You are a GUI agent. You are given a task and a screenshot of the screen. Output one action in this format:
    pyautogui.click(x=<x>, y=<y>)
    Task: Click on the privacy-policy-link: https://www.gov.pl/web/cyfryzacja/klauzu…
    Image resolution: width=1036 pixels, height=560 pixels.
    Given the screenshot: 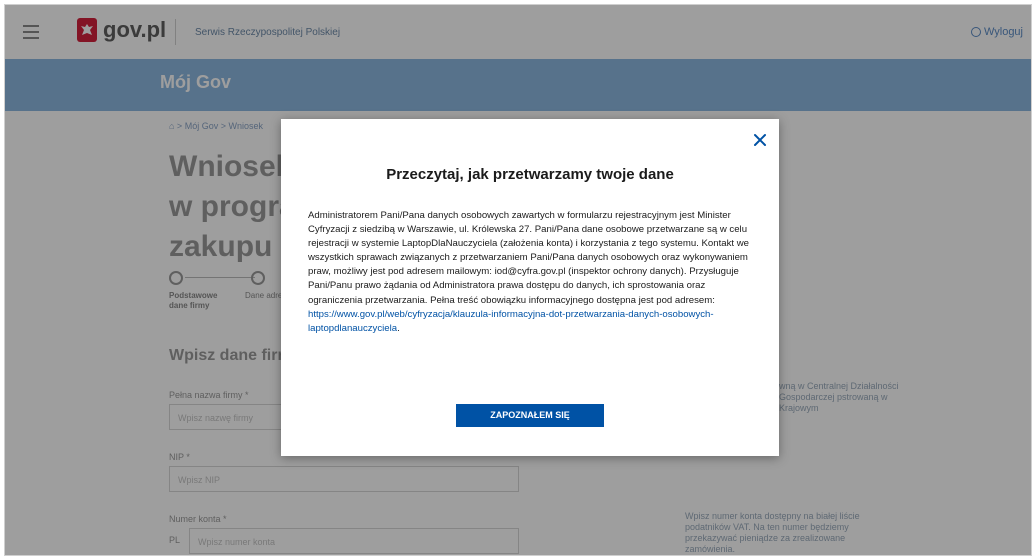 What is the action you would take?
    pyautogui.click(x=511, y=321)
    